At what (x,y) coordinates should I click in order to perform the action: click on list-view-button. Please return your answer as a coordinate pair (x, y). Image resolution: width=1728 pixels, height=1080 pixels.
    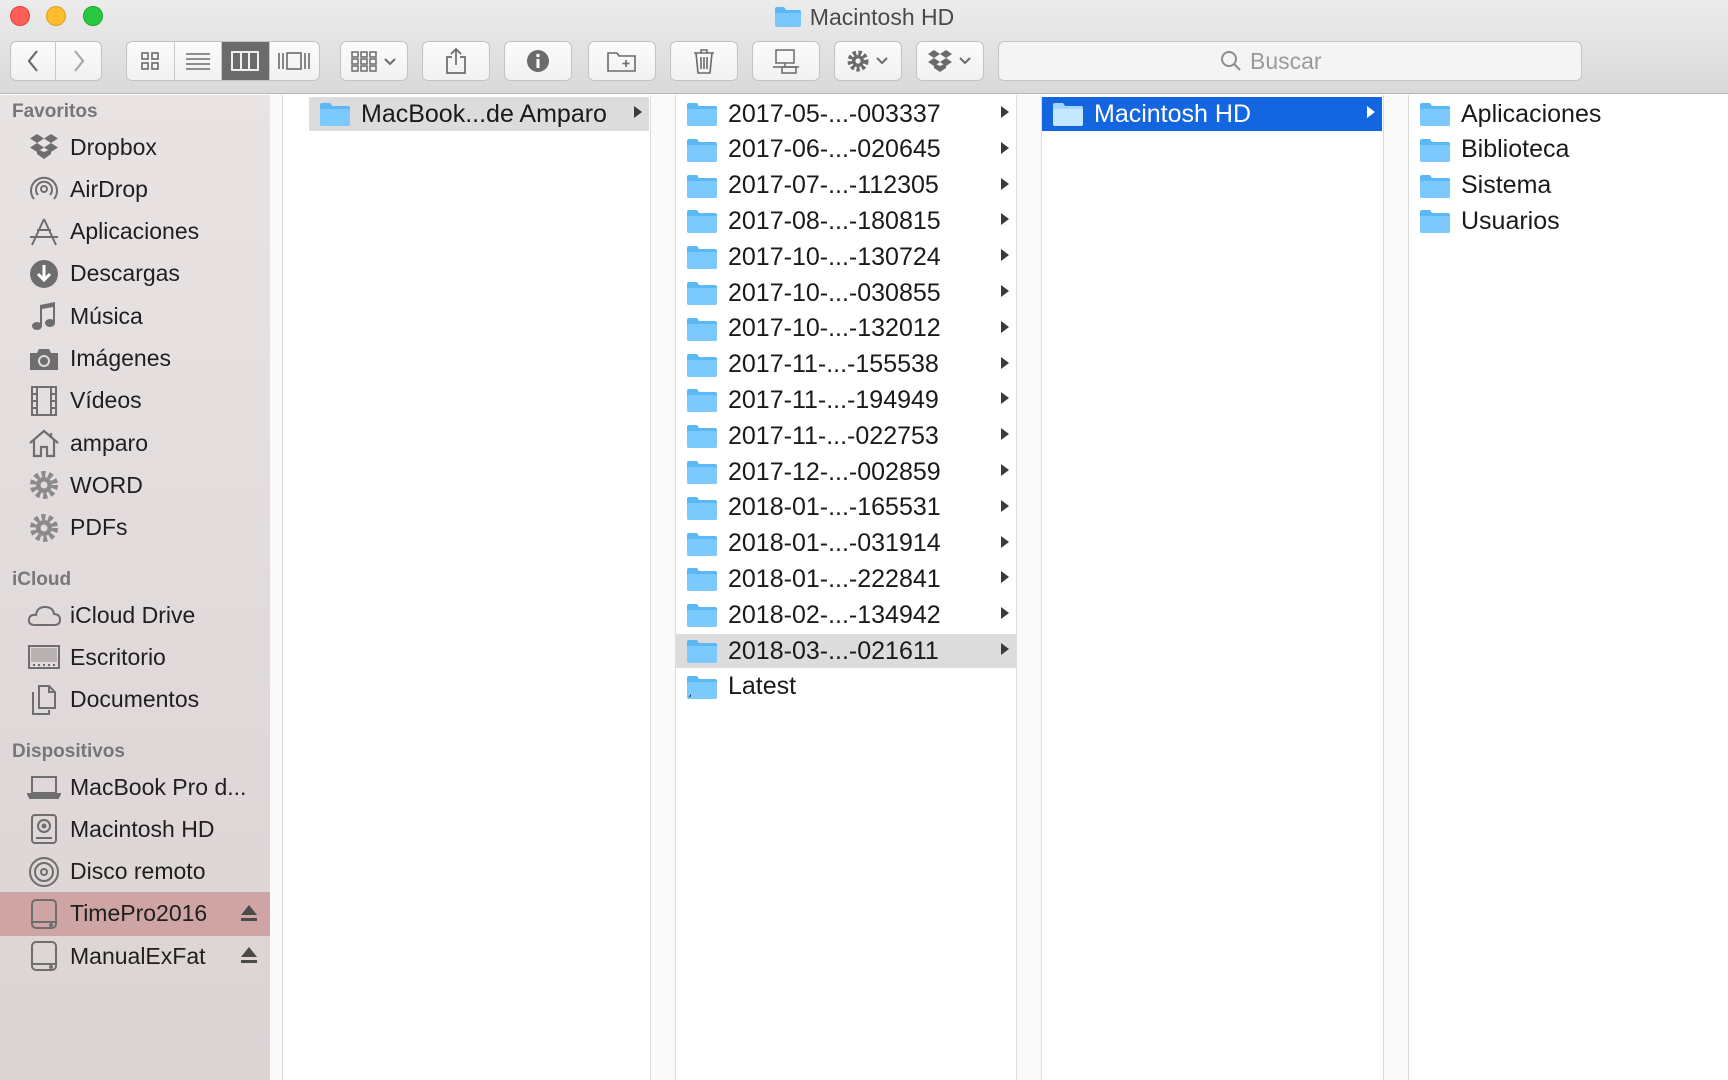
    Looking at the image, I should click on (199, 61).